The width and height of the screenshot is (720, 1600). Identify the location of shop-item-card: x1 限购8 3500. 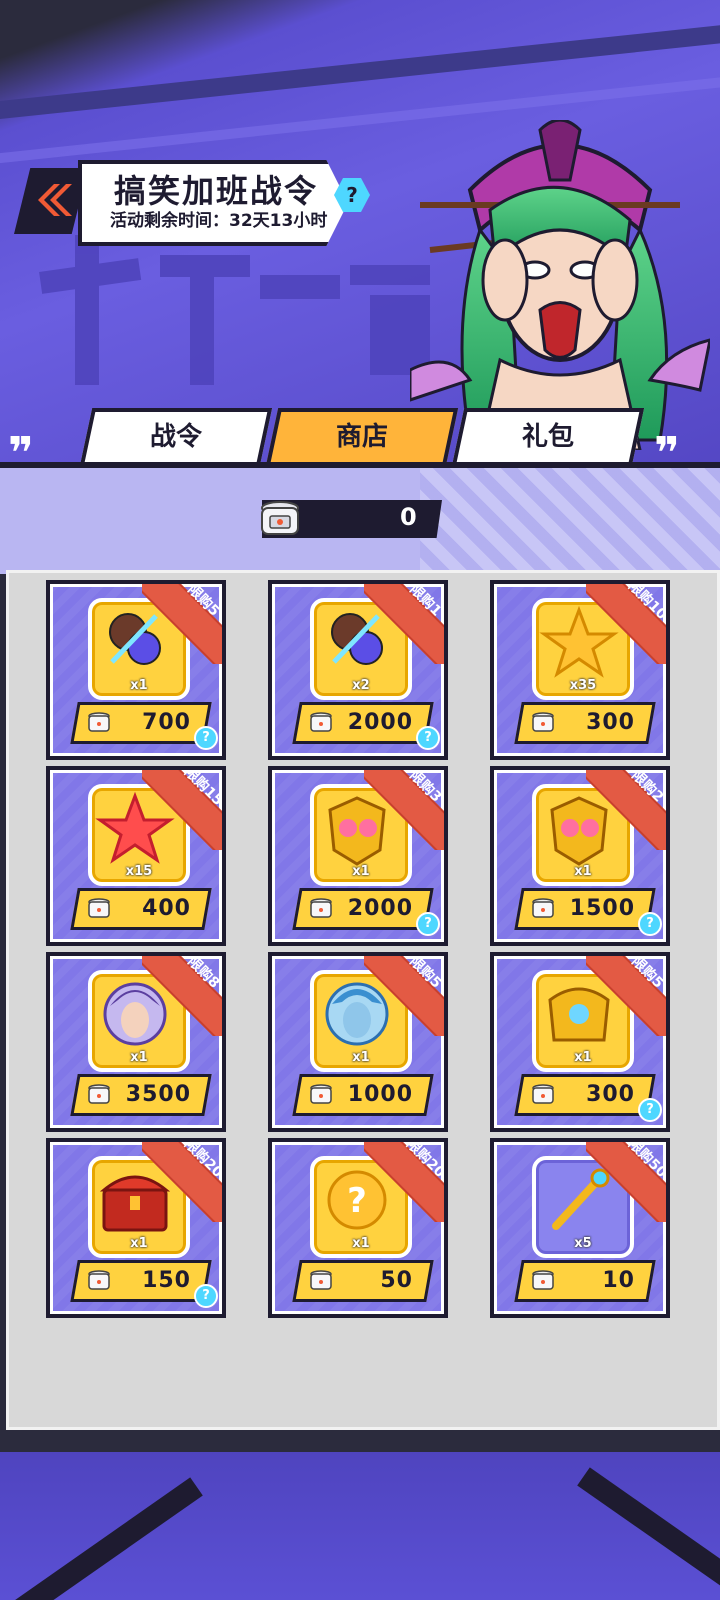
(136, 1042).